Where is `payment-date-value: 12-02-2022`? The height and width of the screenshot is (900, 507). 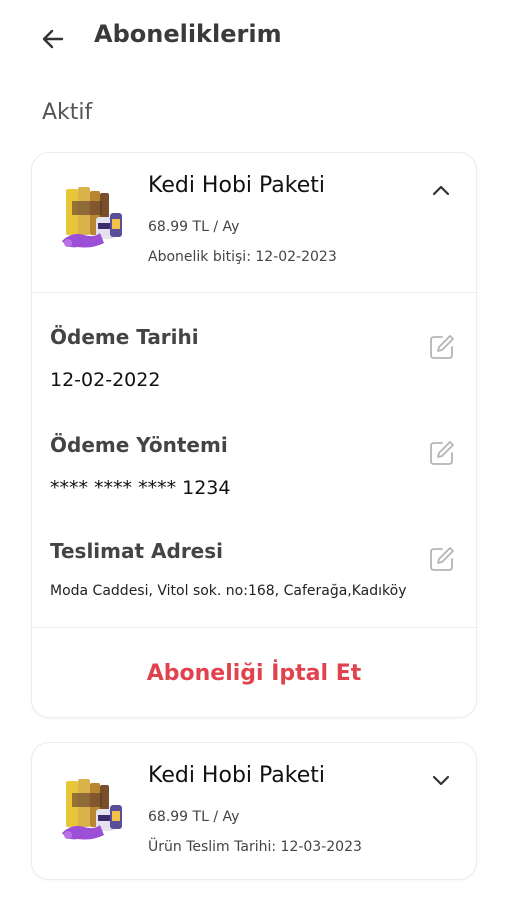
payment-date-value: 12-02-2022 is located at coordinates (105, 380).